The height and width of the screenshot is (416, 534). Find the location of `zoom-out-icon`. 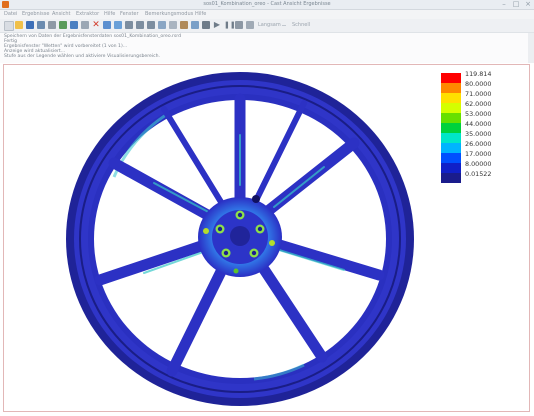

zoom-out-icon is located at coordinates (151, 25).